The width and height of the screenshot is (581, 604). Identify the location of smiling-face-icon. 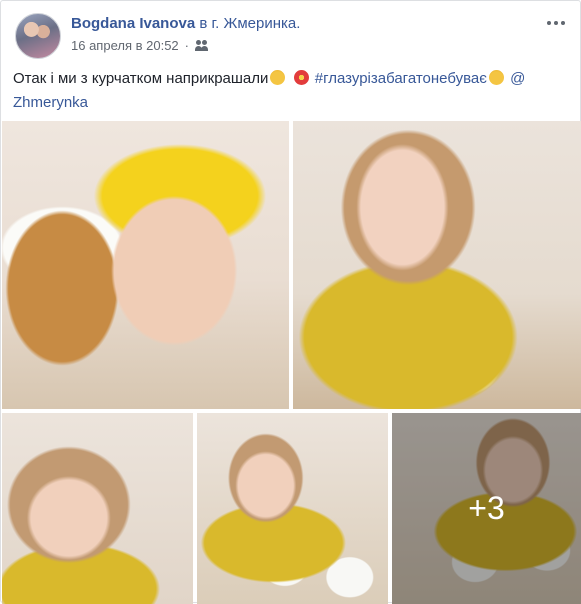
(278, 77).